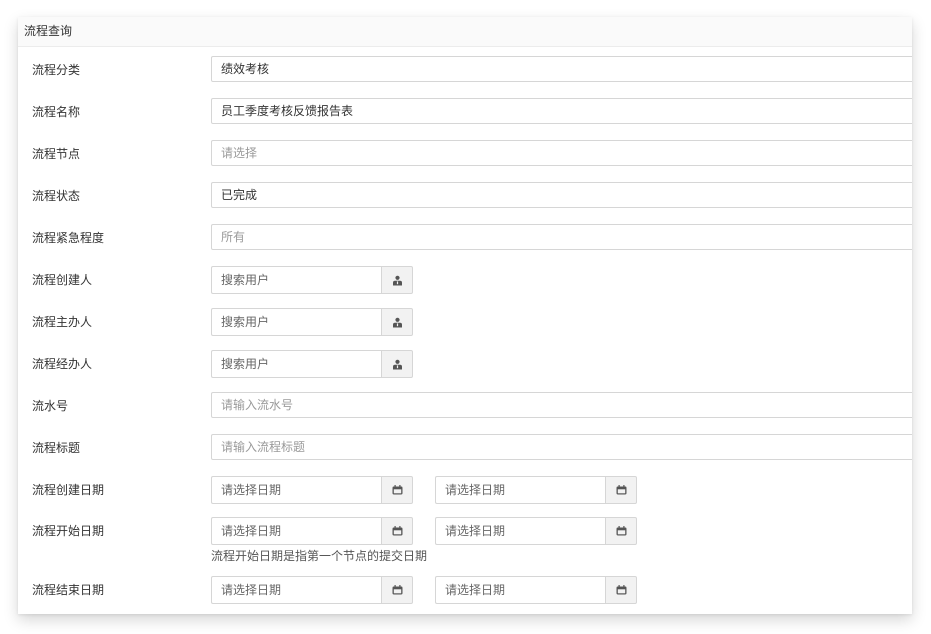  I want to click on creator-label: 流程创建人, so click(62, 280).